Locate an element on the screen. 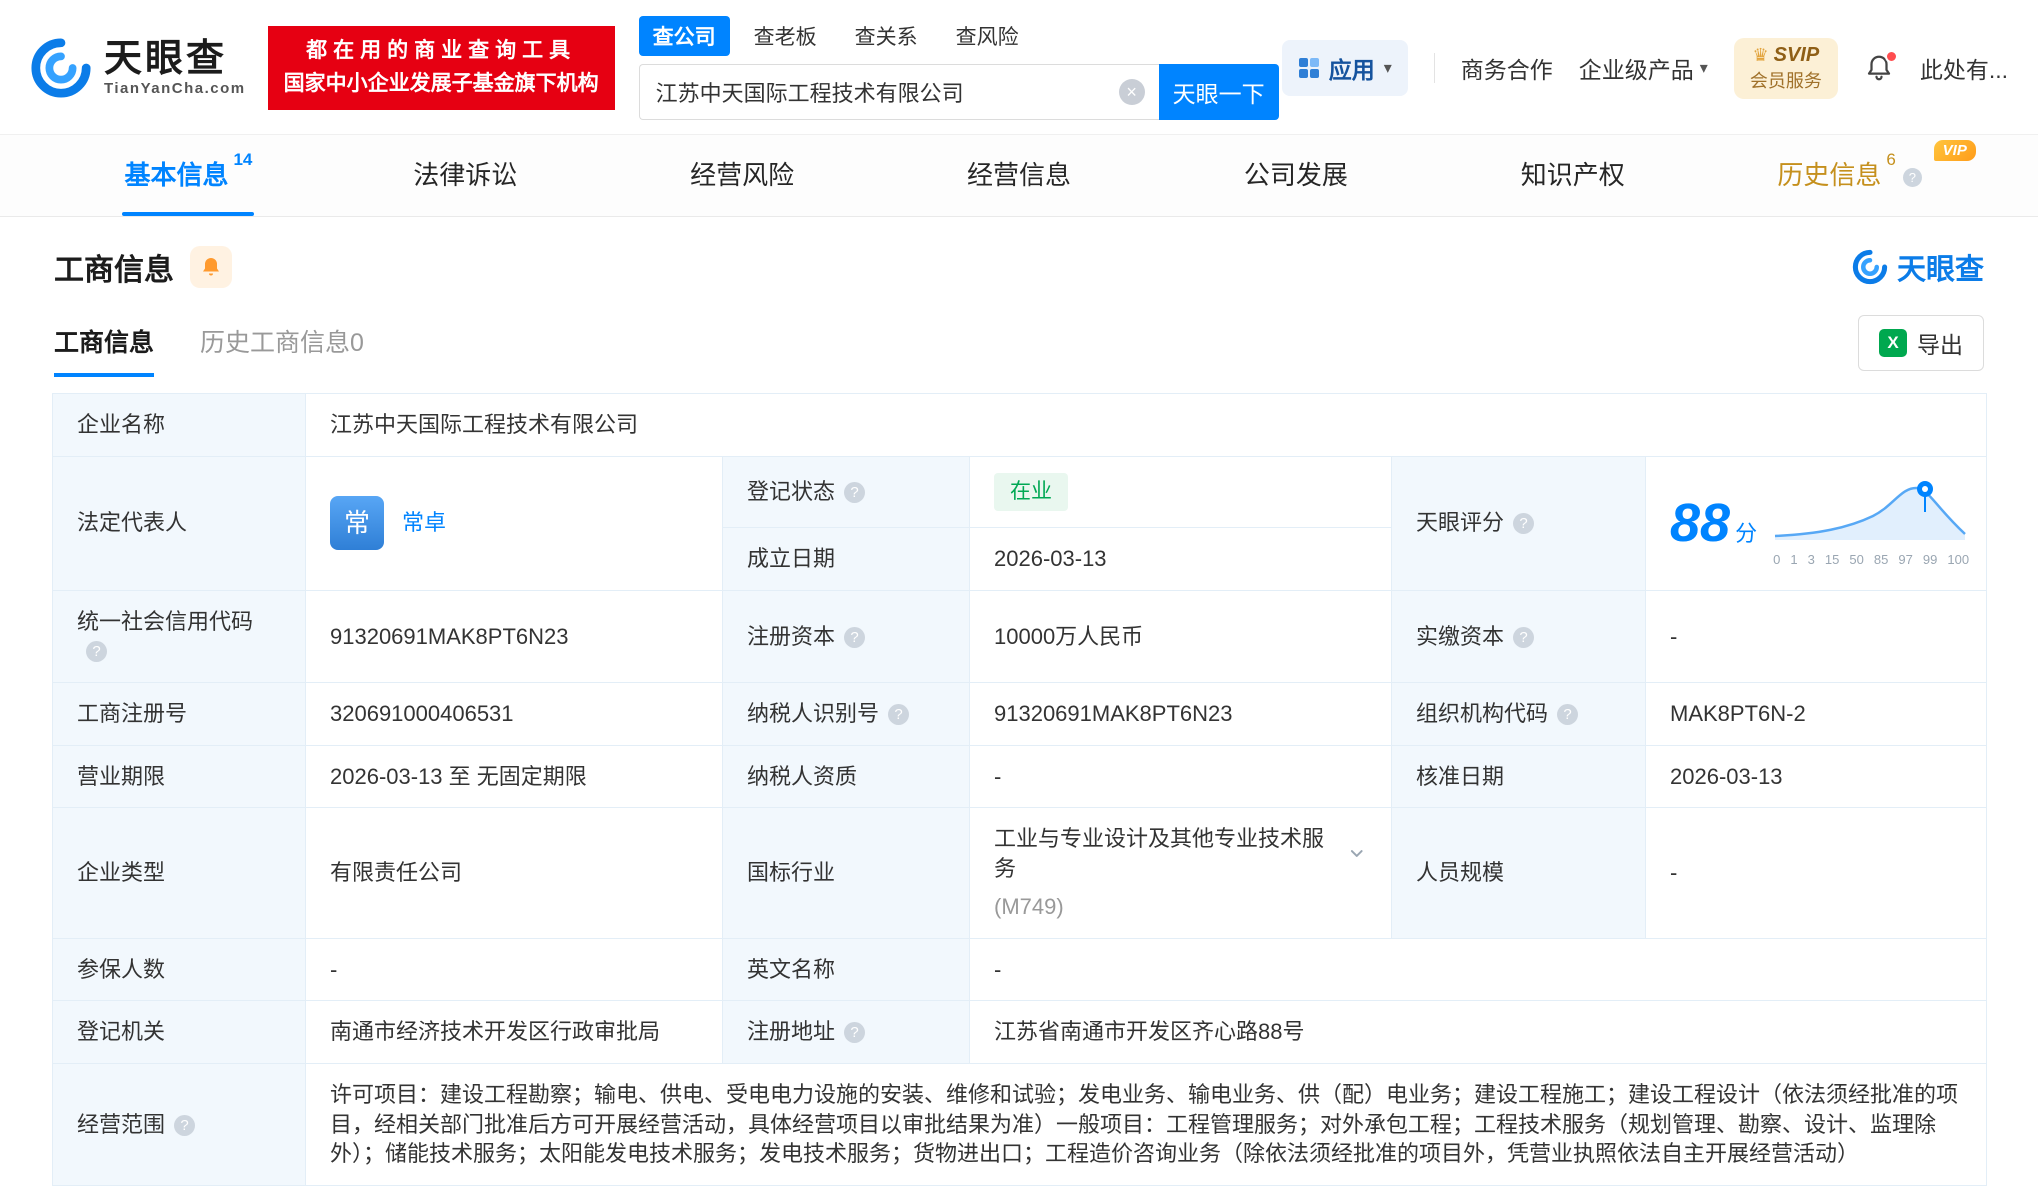  bell-icon is located at coordinates (211, 267).